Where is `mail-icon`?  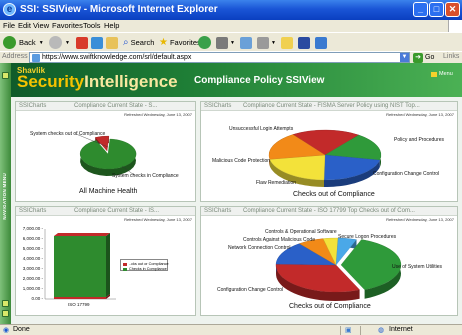 mail-icon is located at coordinates (246, 42).